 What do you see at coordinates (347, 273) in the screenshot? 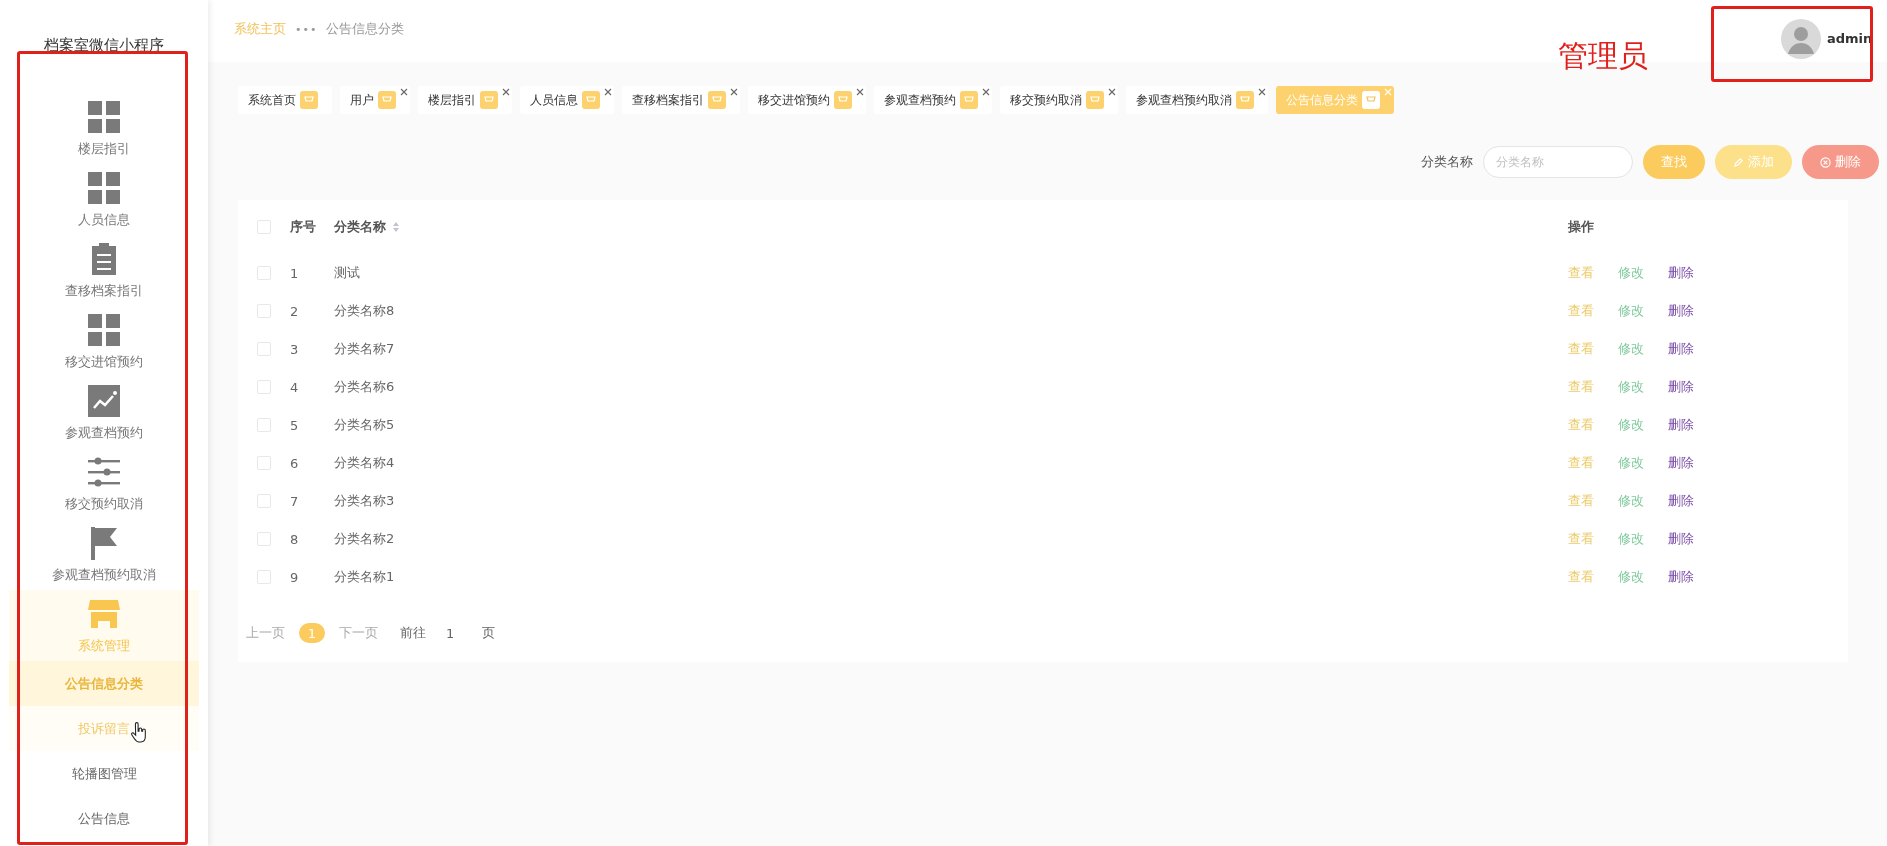
I see `table-cell-text: 测试` at bounding box center [347, 273].